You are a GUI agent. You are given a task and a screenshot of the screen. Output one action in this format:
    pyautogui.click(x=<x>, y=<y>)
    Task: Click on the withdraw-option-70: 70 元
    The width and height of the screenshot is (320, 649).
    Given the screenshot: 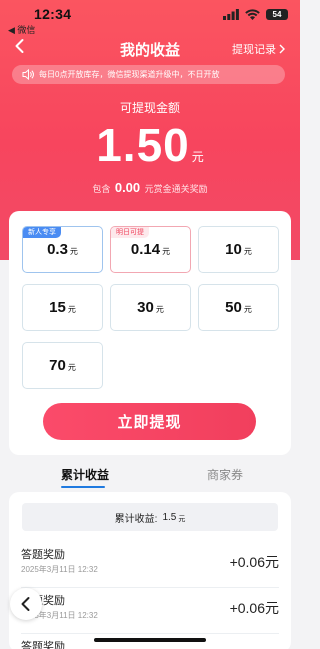 What is the action you would take?
    pyautogui.click(x=62, y=365)
    